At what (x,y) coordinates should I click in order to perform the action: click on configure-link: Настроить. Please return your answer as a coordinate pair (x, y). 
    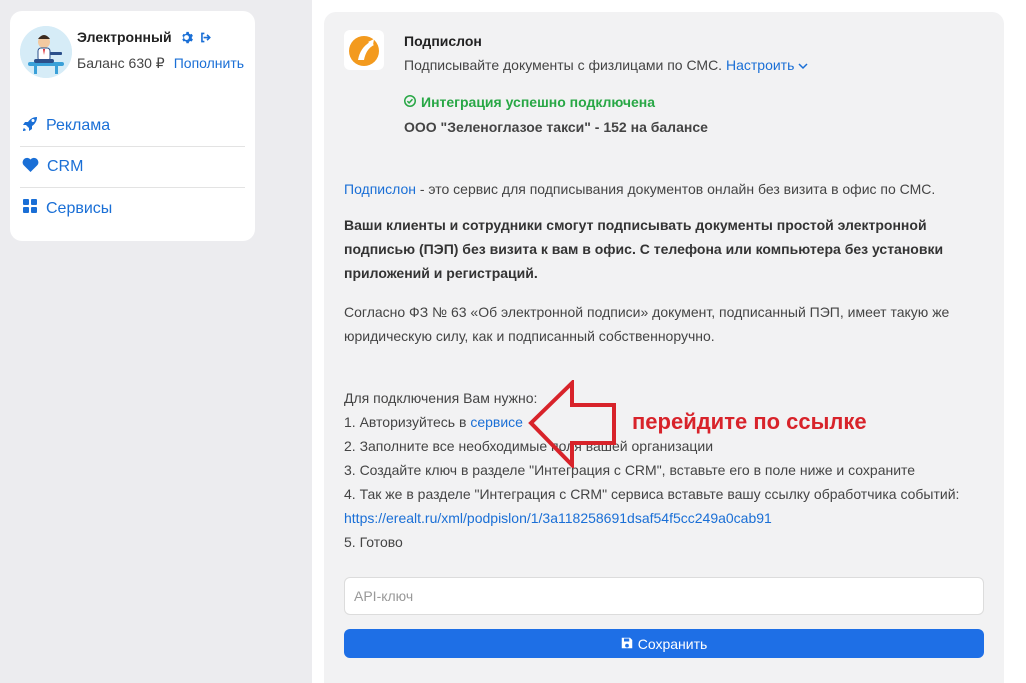
    Looking at the image, I should click on (767, 65).